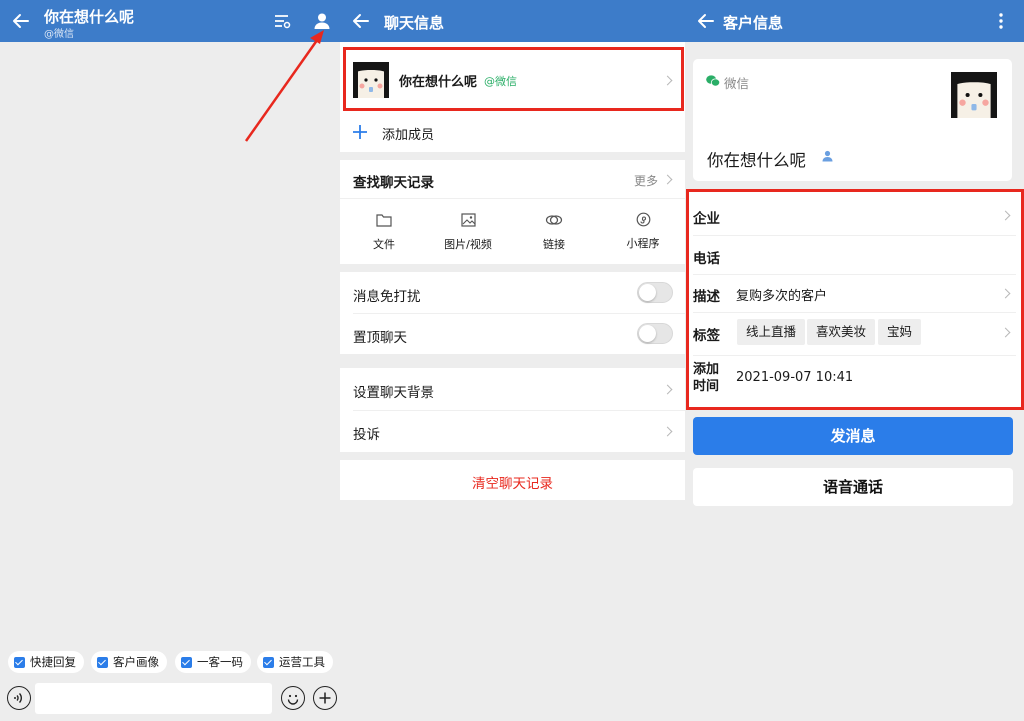 The width and height of the screenshot is (1024, 721). What do you see at coordinates (414, 23) in the screenshot?
I see `chat-info-title: 聊天信息` at bounding box center [414, 23].